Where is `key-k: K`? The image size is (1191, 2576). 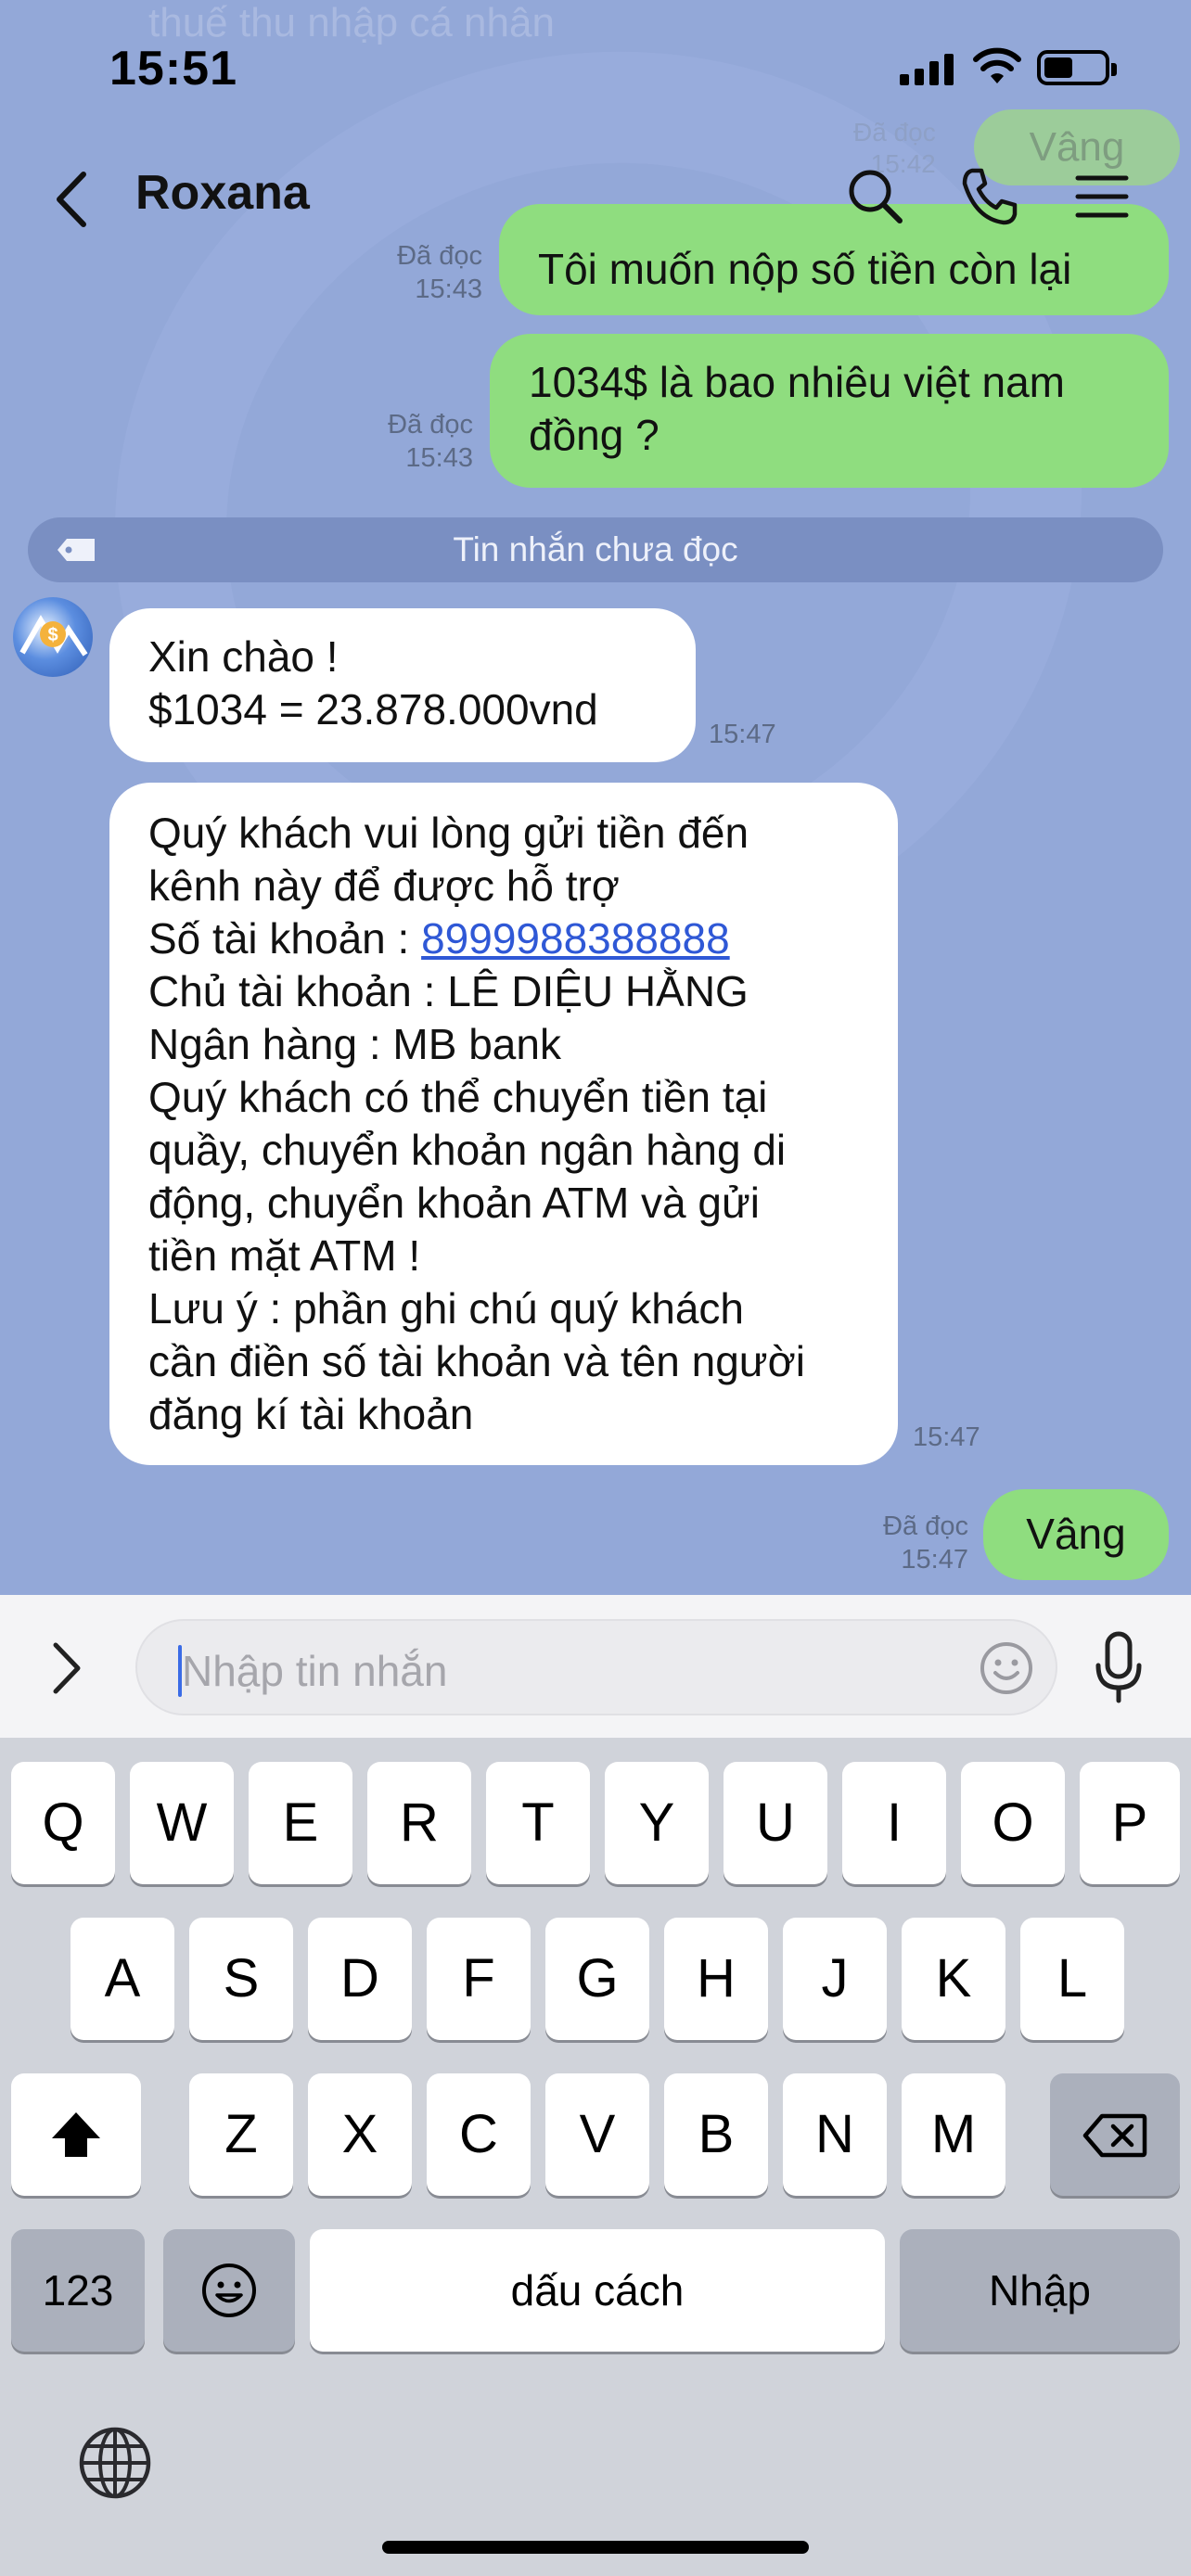 key-k: K is located at coordinates (953, 1979).